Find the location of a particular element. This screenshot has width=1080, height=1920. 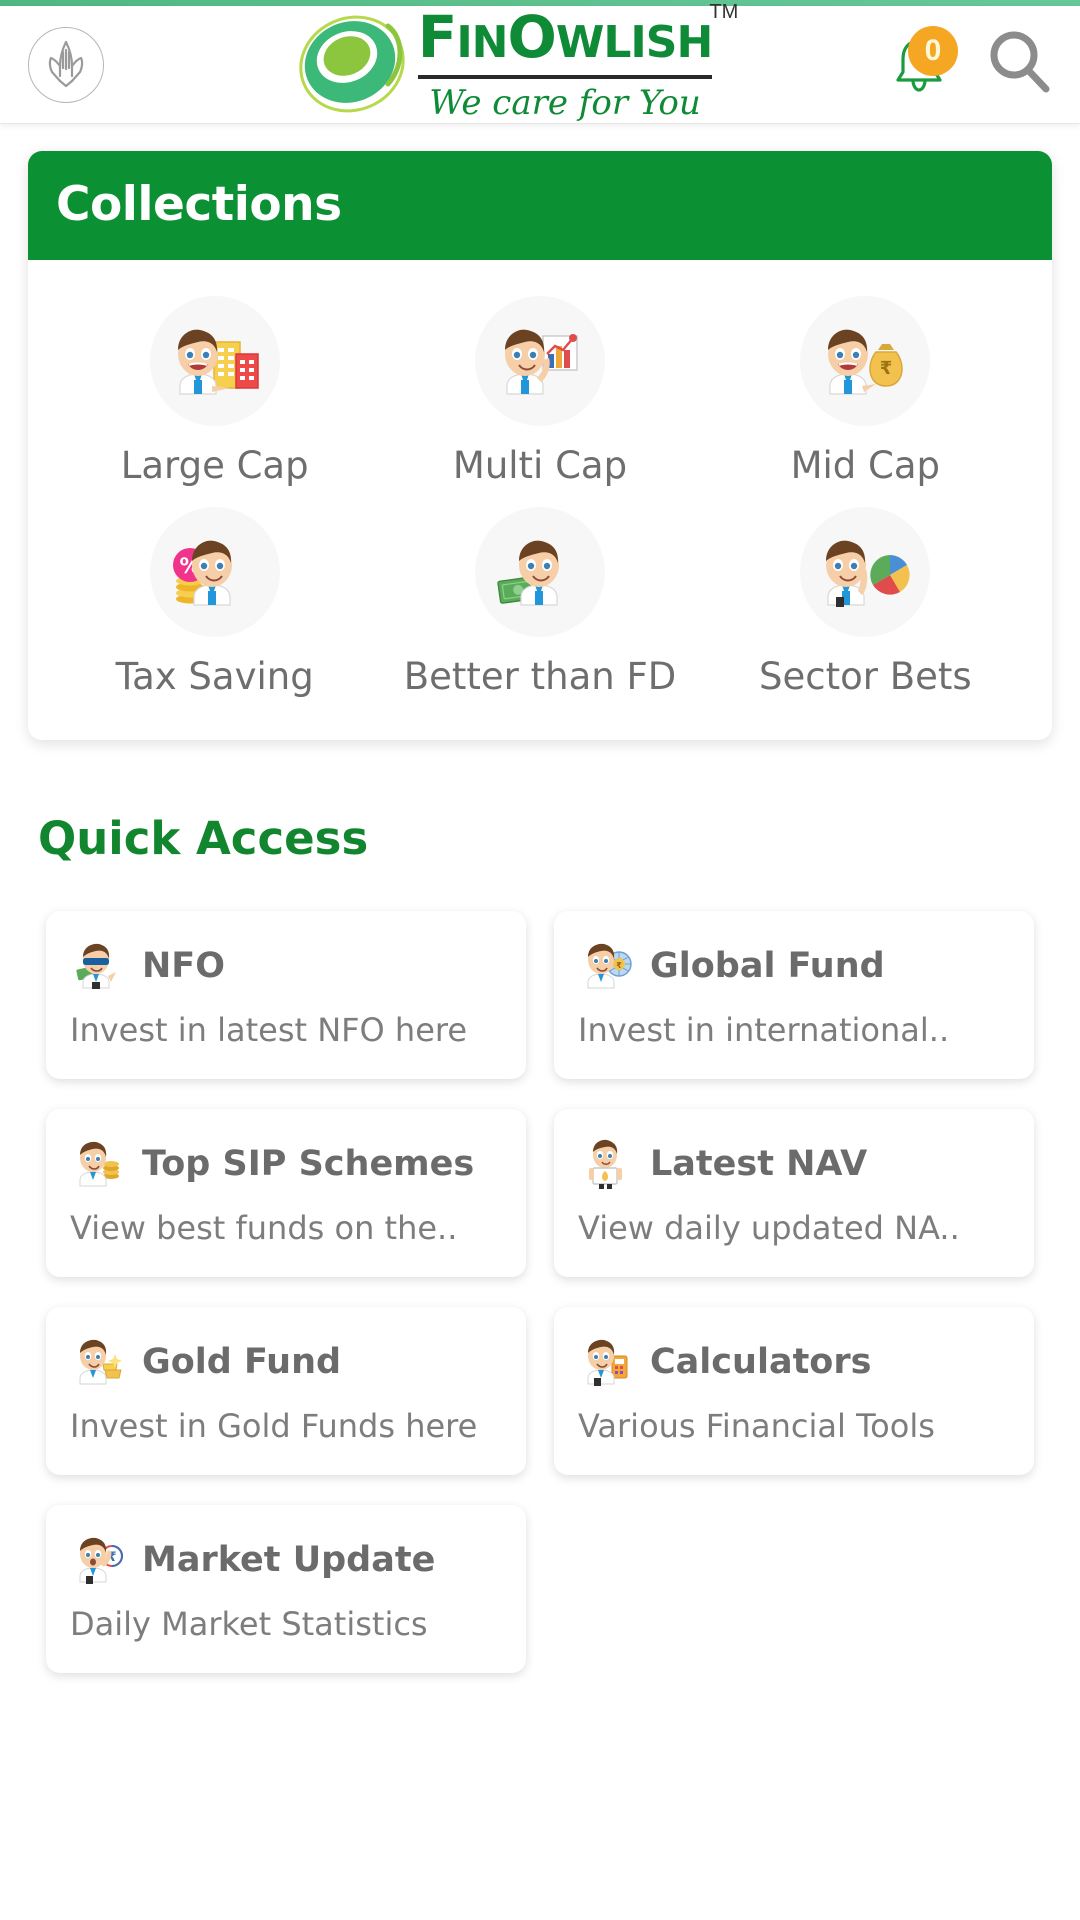

card-description: Invest in latest NFO here is located at coordinates (269, 1030).